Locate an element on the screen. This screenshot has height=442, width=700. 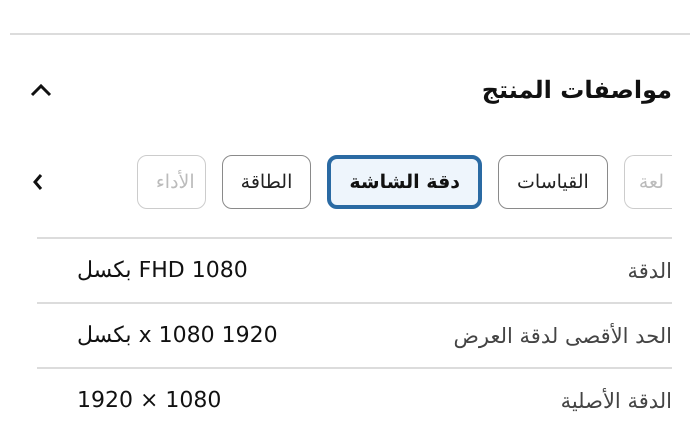
collapse-caret-icon is located at coordinates (41, 90).